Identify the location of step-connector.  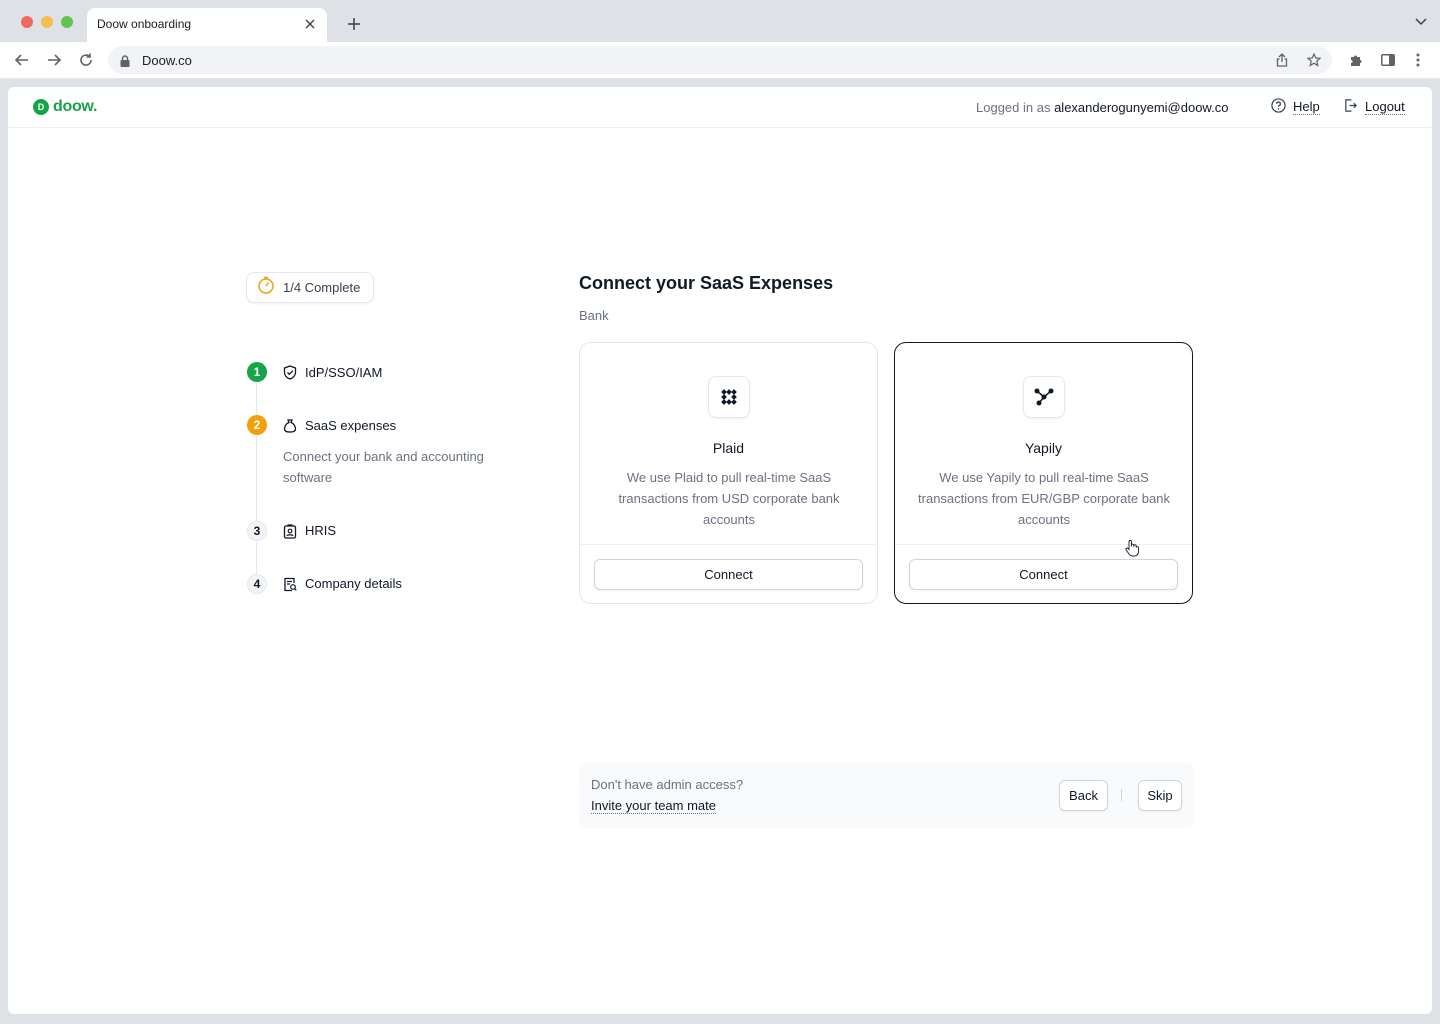
(256, 479).